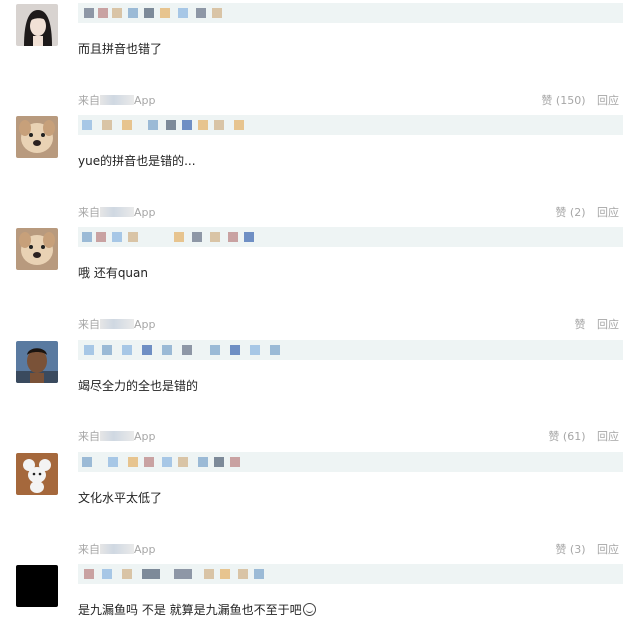  I want to click on avatar-black-image, so click(37, 586).